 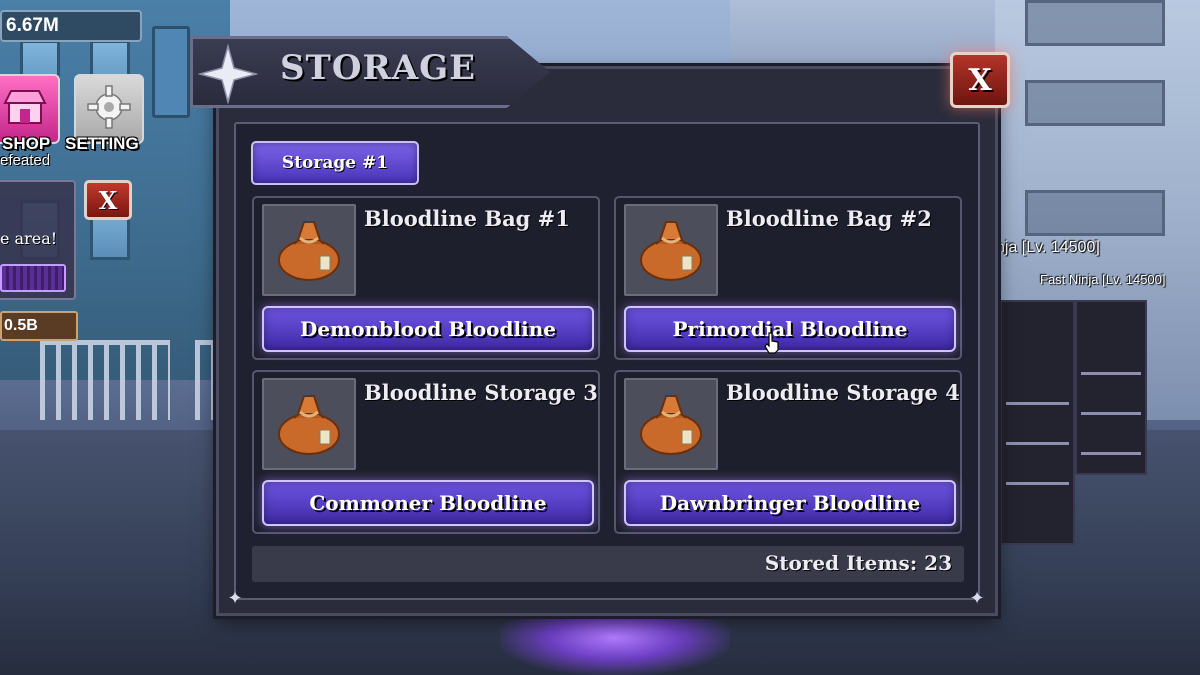 I want to click on shop-icon, so click(x=25, y=109).